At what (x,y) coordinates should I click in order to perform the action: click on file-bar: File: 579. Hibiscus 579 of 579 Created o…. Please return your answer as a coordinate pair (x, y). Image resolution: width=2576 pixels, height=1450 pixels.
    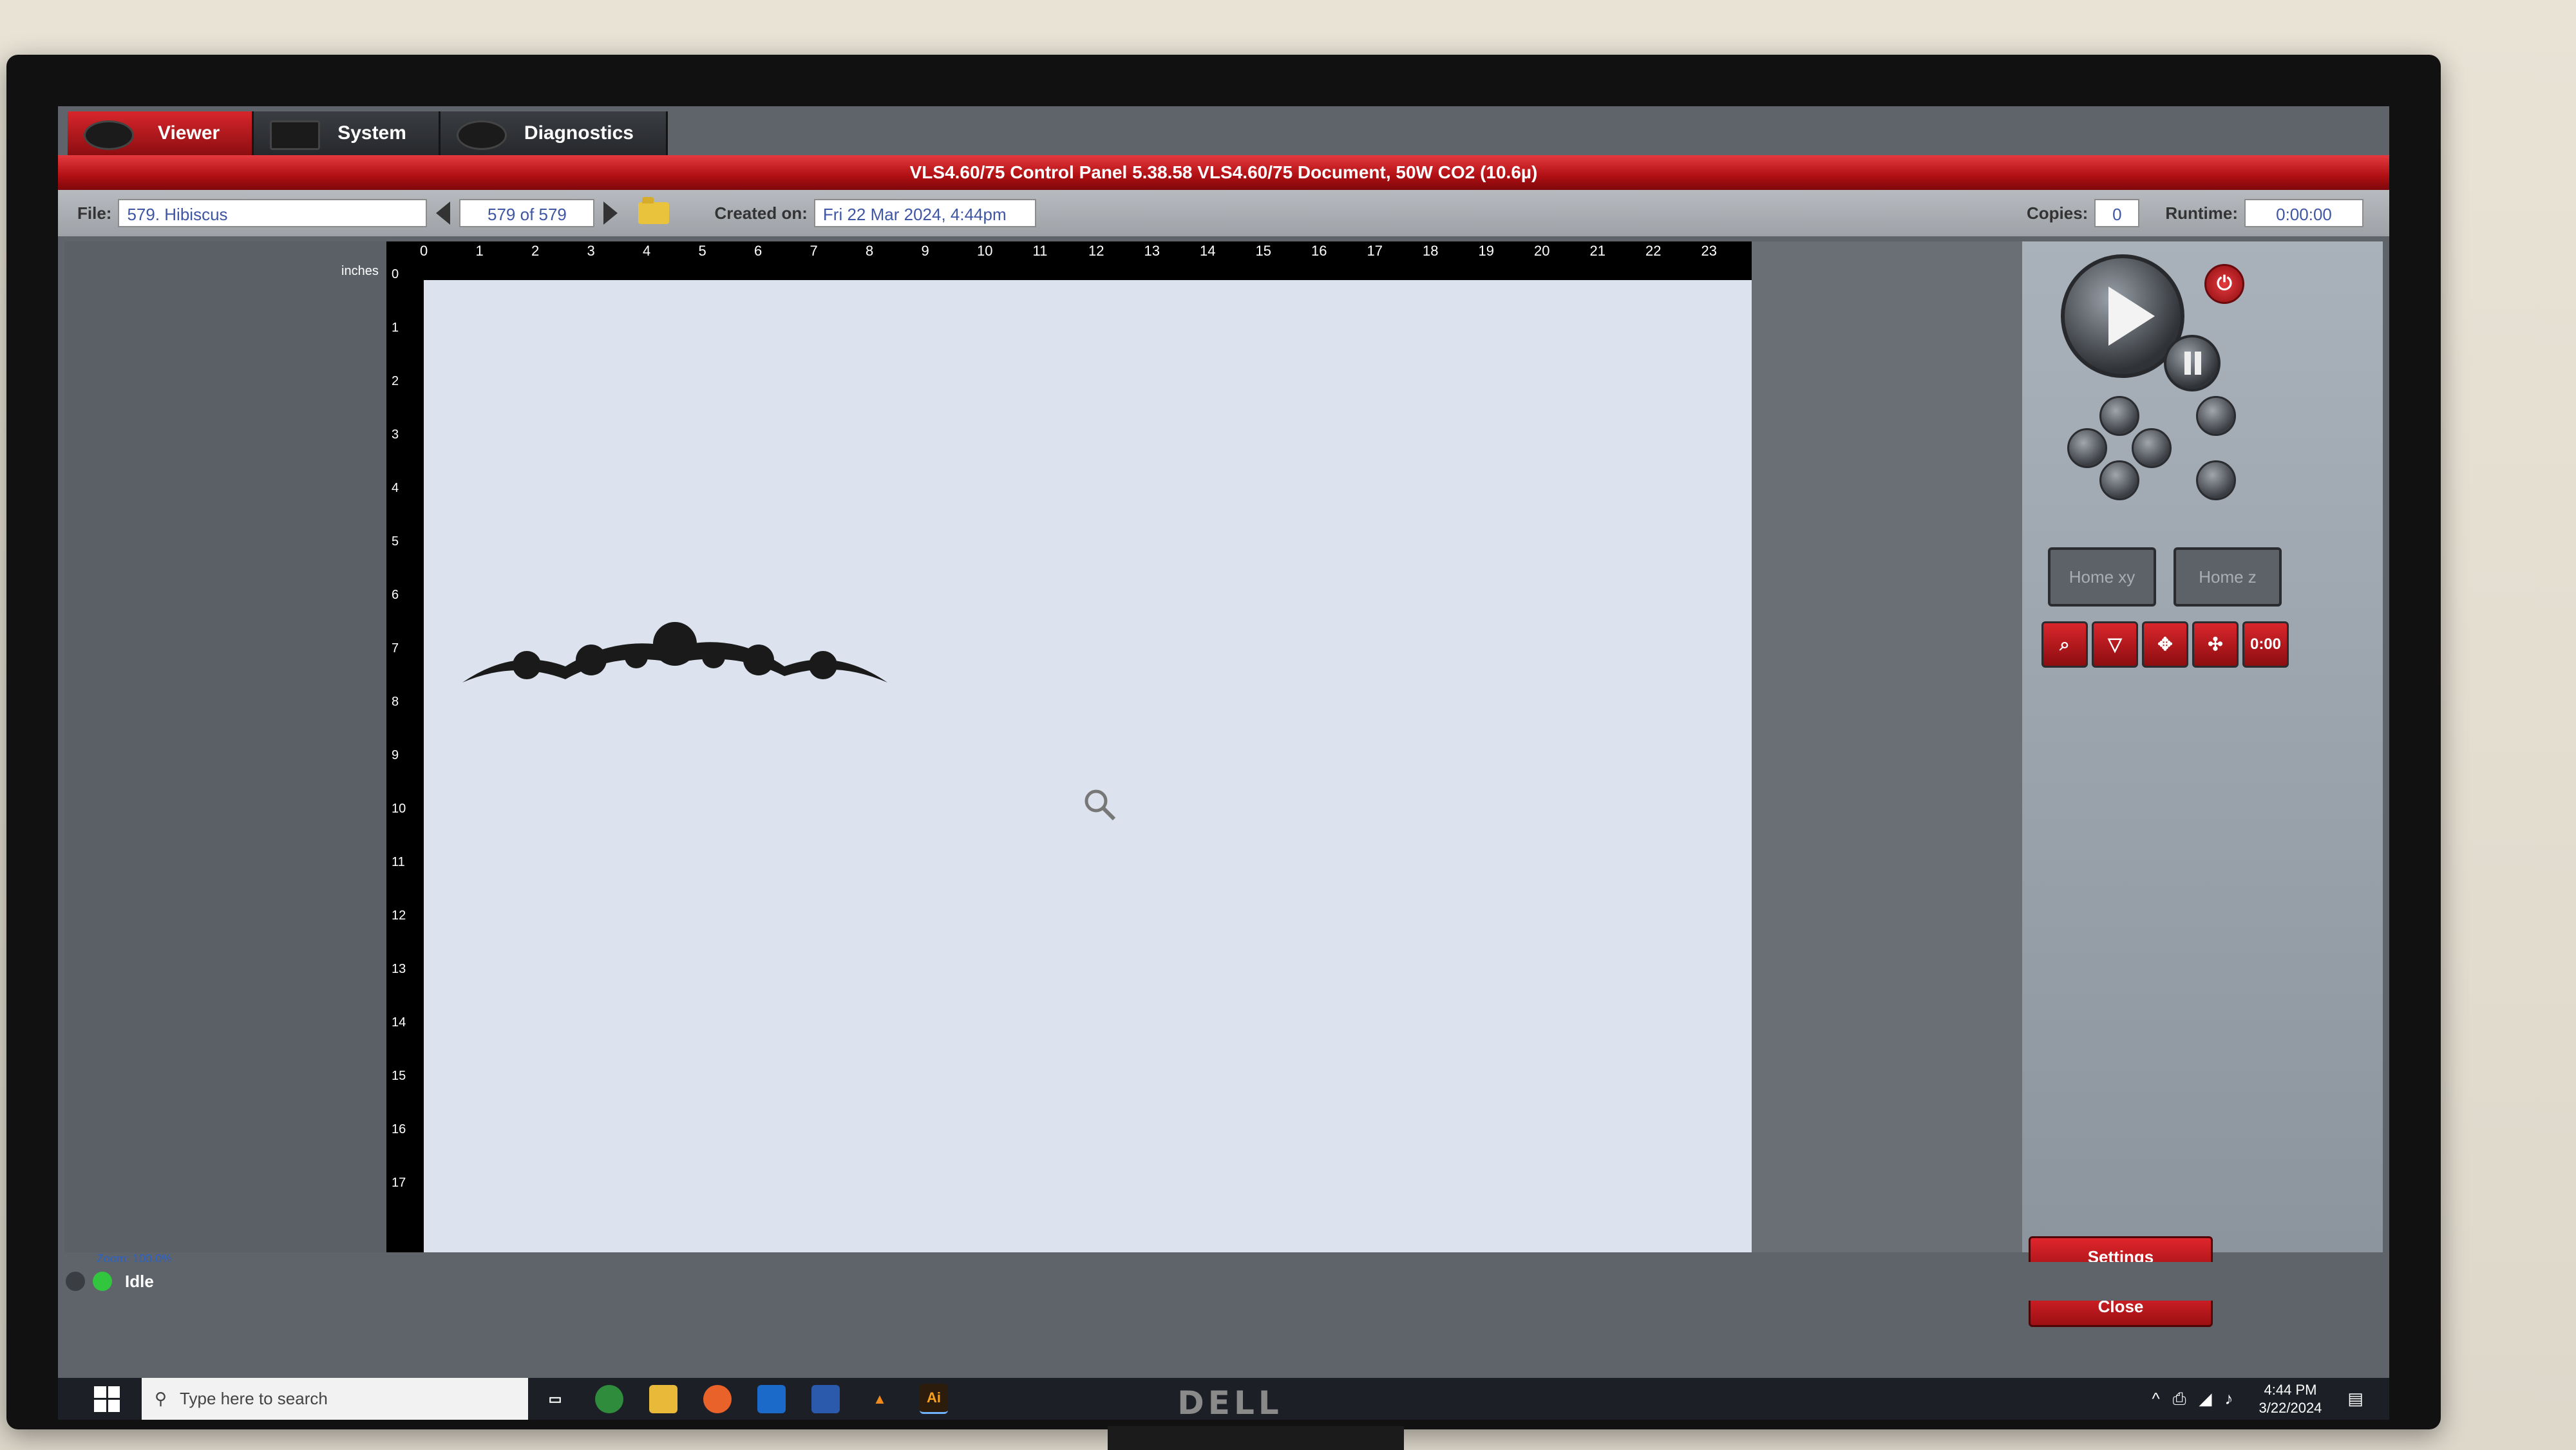
    Looking at the image, I should click on (1223, 213).